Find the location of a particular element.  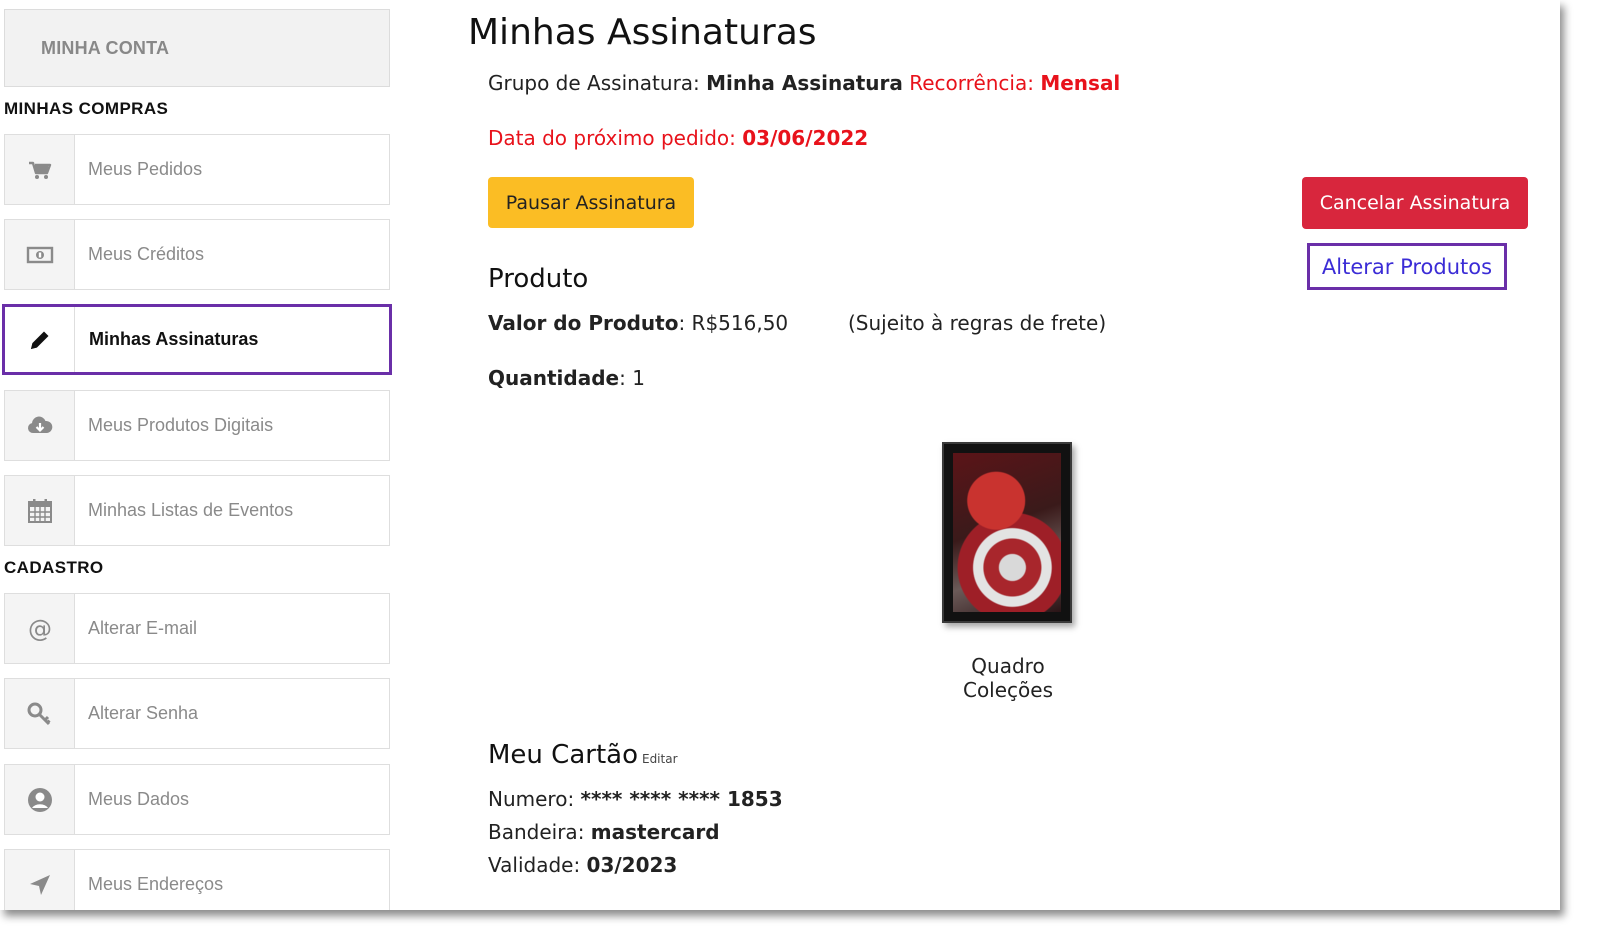

product-image is located at coordinates (1007, 532).